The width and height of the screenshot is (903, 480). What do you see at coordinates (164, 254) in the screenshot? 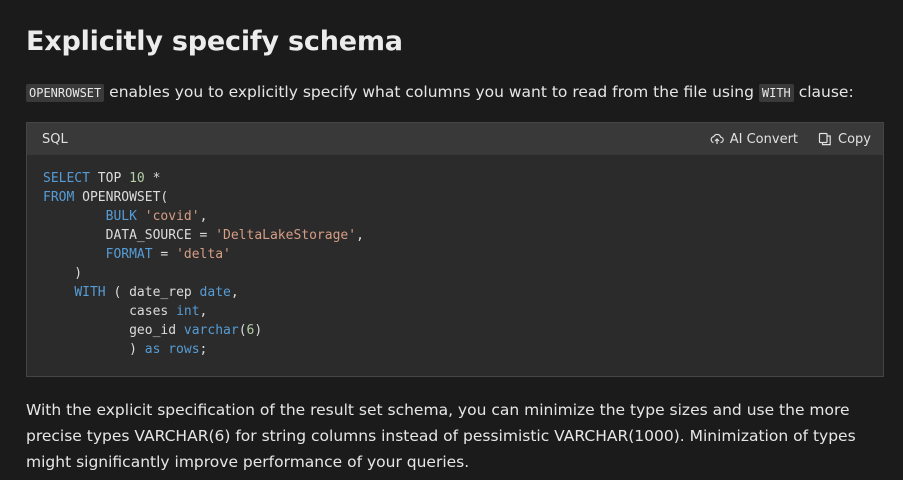
I see `code-token: =` at bounding box center [164, 254].